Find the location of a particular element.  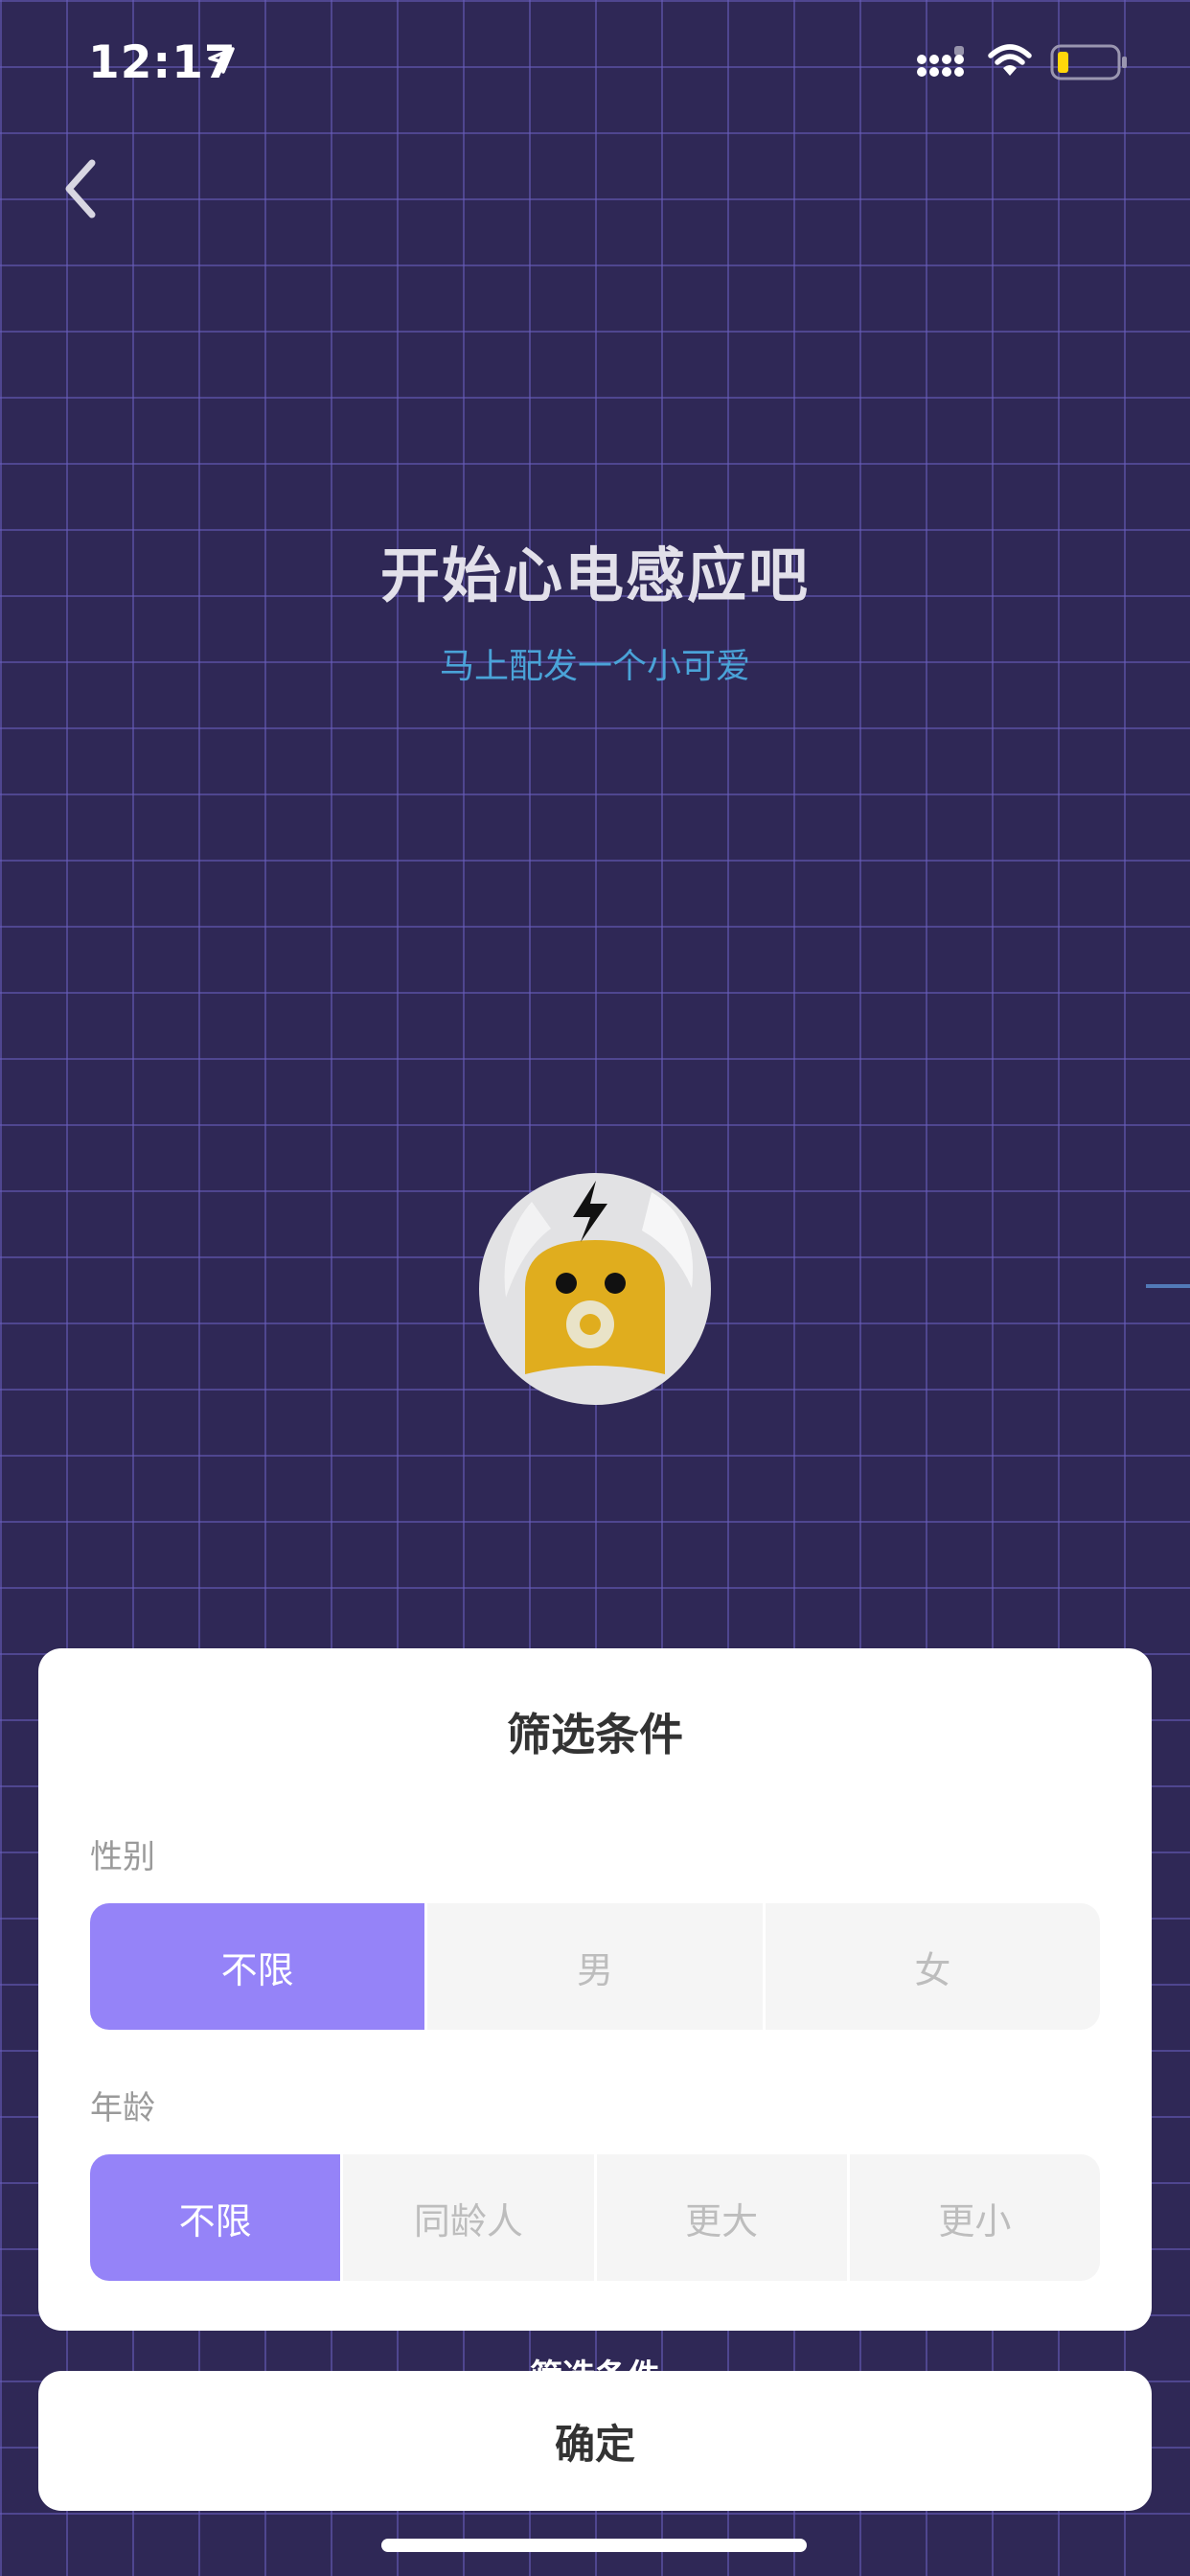

hero-title: 开始心电感应吧 is located at coordinates (594, 575).